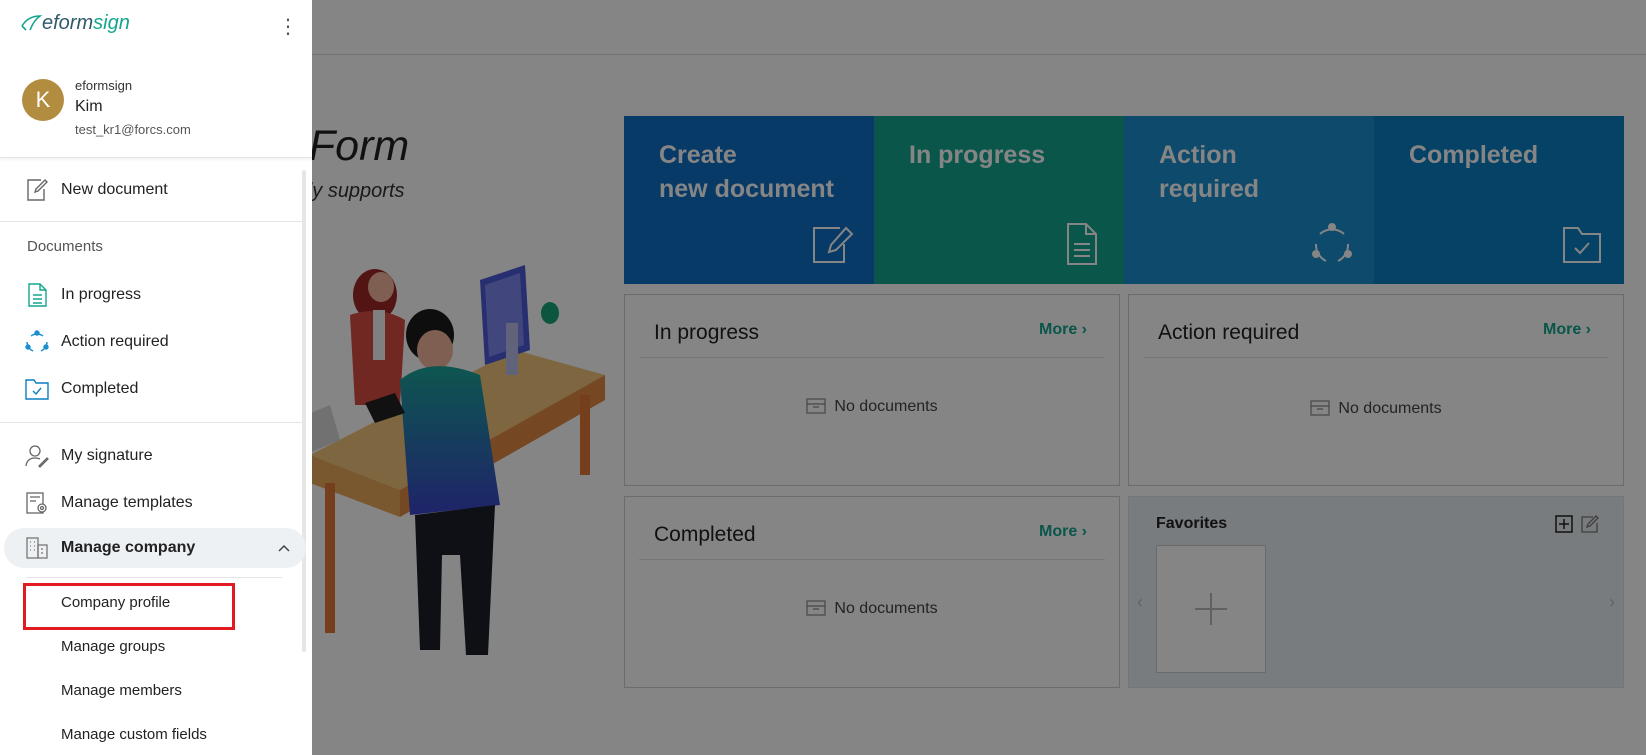 The width and height of the screenshot is (1646, 755). Describe the element at coordinates (284, 548) in the screenshot. I see `chevron-up-icon` at that location.